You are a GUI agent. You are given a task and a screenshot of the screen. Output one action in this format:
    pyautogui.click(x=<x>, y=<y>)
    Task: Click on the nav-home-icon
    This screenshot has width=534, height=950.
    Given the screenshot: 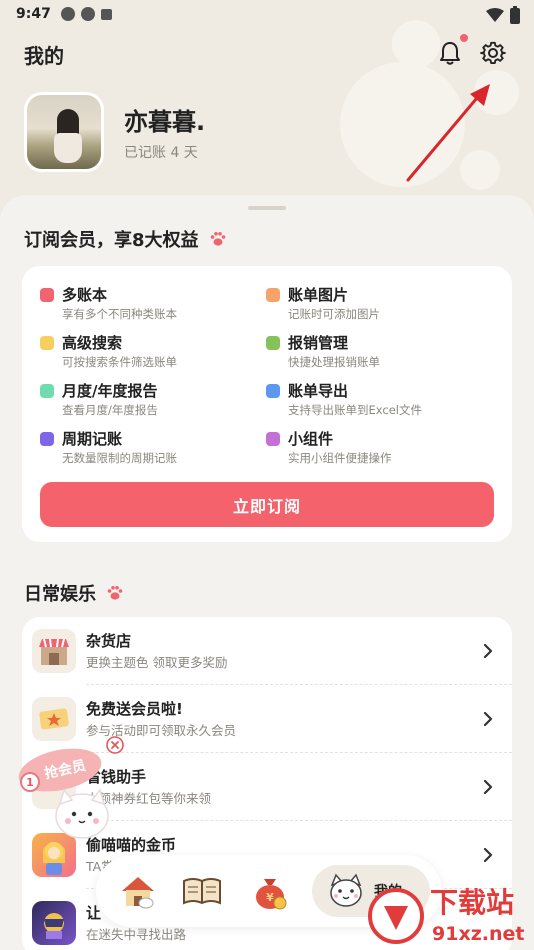 What is the action you would take?
    pyautogui.click(x=138, y=891)
    